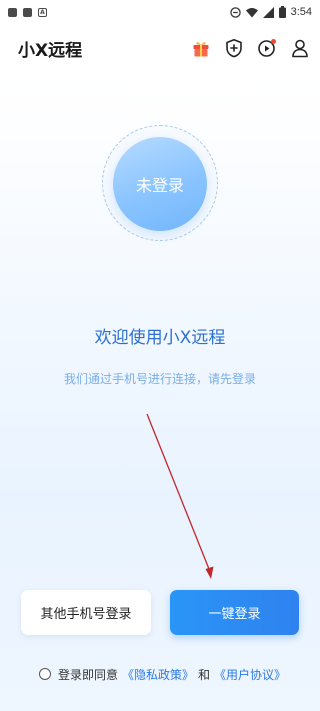 The height and width of the screenshot is (711, 320). What do you see at coordinates (158, 674) in the screenshot?
I see `privacy-policy-link: 《隐私政策》` at bounding box center [158, 674].